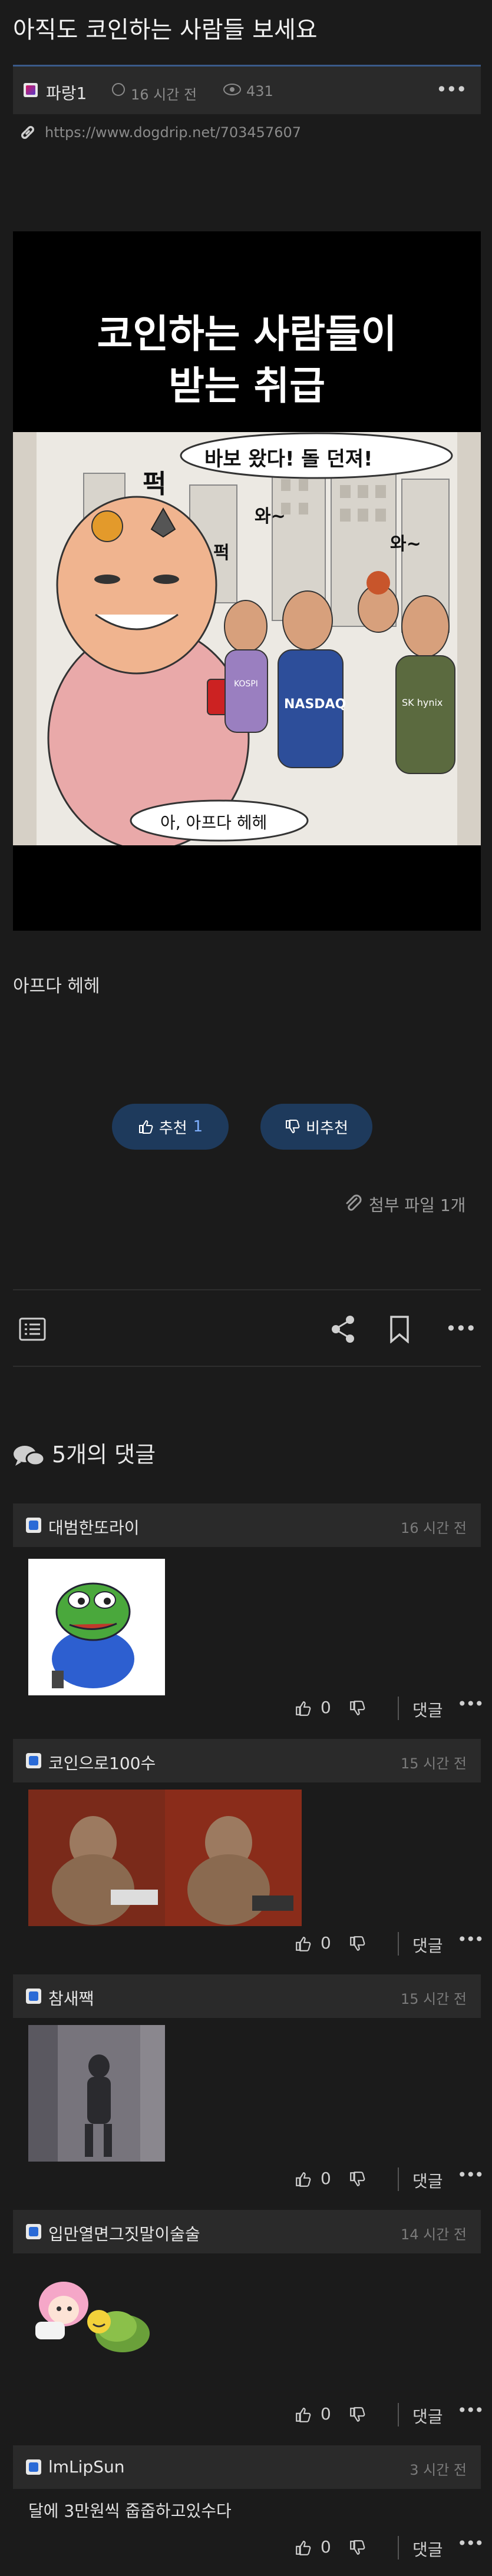  I want to click on share-icon, so click(343, 1329).